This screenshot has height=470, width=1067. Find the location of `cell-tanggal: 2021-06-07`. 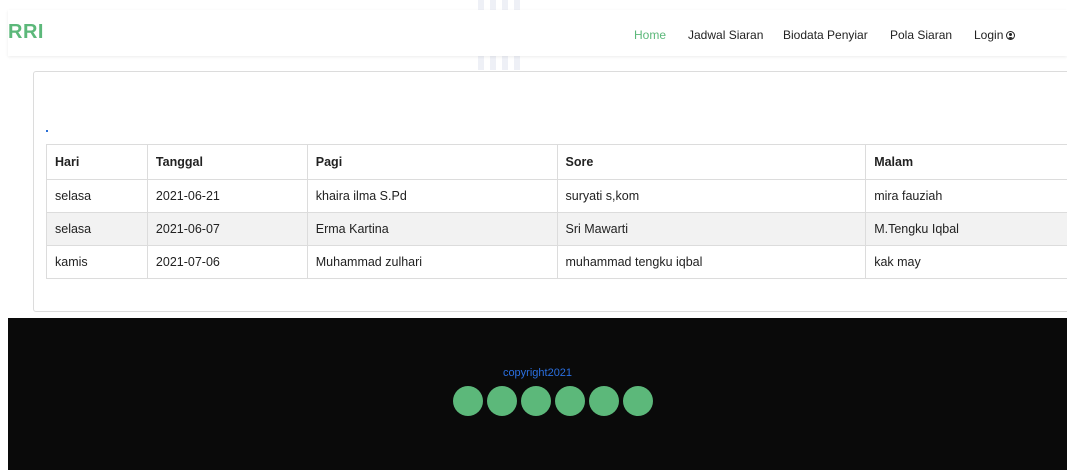

cell-tanggal: 2021-06-07 is located at coordinates (227, 229).